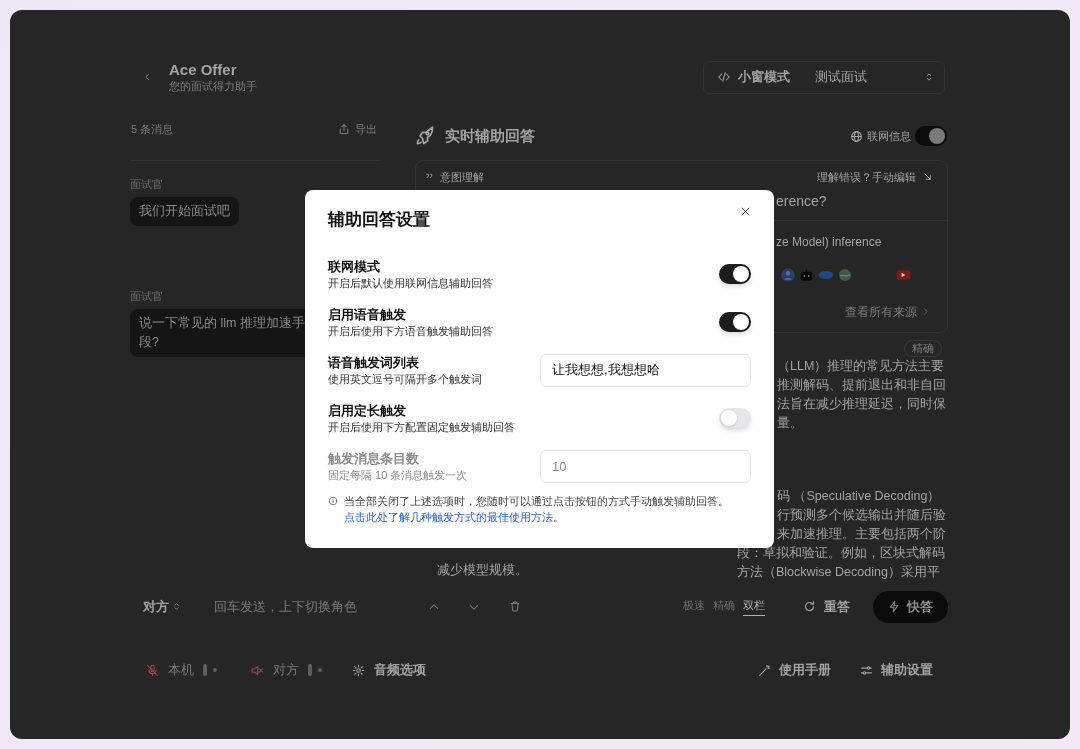 The height and width of the screenshot is (749, 1080). Describe the element at coordinates (859, 496) in the screenshot. I see `answer-text: 码 （Speculative Decoding）` at that location.